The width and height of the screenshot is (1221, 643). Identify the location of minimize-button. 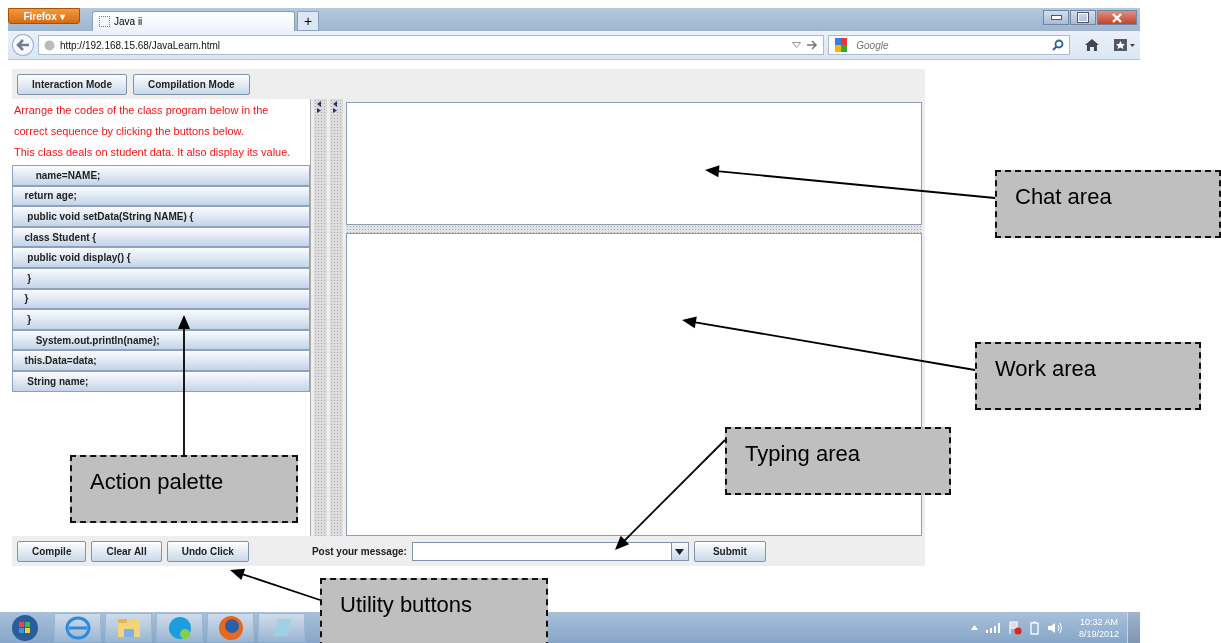
(1056, 17).